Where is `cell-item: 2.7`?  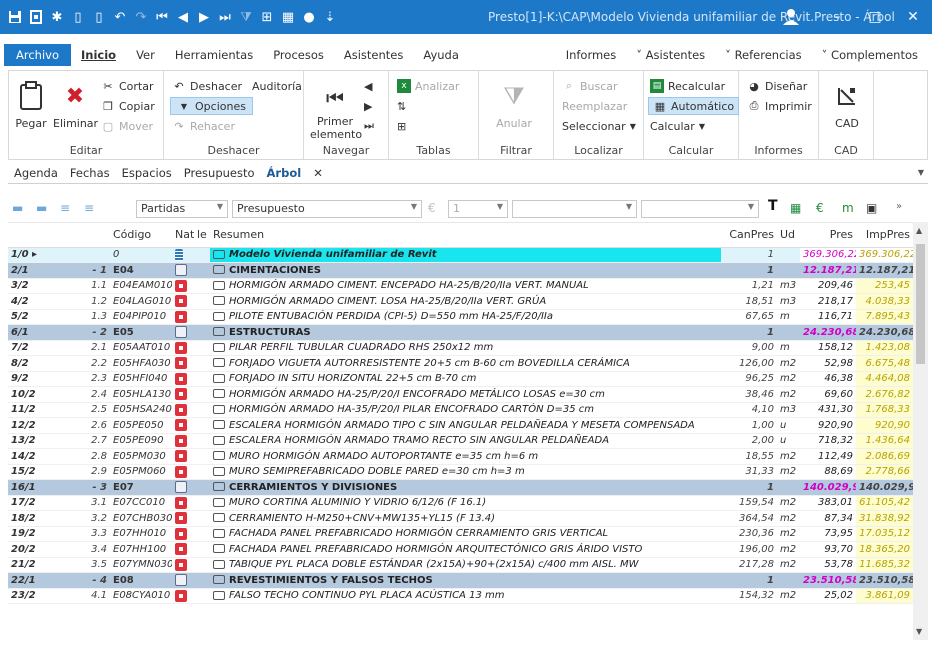 cell-item: 2.7 is located at coordinates (74, 441).